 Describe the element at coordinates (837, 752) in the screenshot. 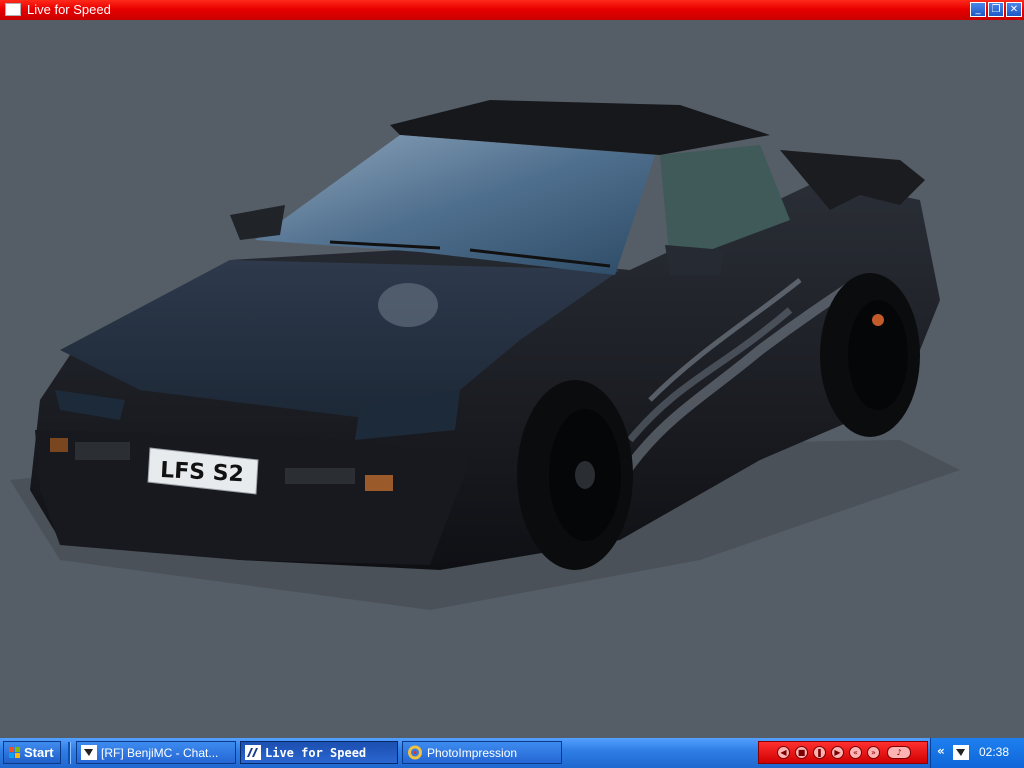

I see `media-play-icon: ▶` at that location.